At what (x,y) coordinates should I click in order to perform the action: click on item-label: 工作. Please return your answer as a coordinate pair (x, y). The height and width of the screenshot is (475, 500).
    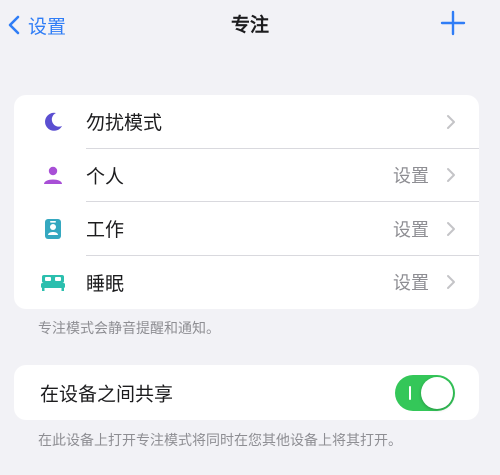
    Looking at the image, I should click on (105, 230).